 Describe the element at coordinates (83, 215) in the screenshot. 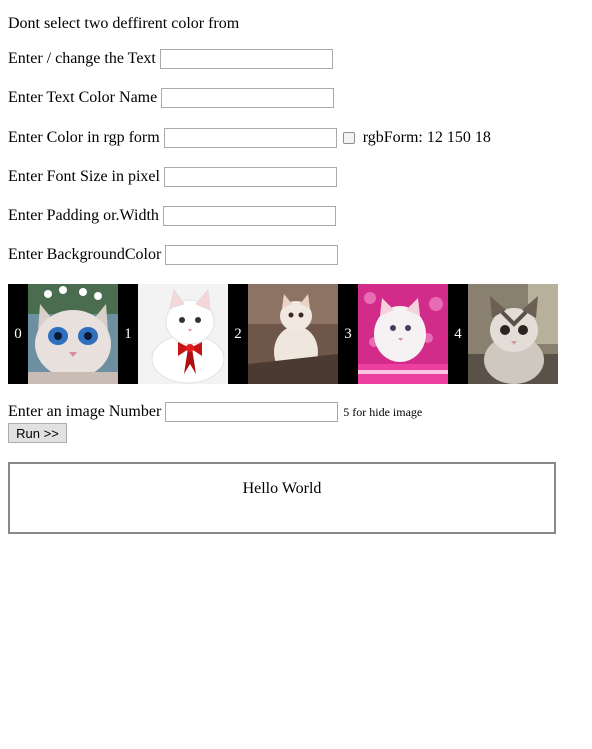

I see `padding-label: Enter Padding or.Width` at that location.